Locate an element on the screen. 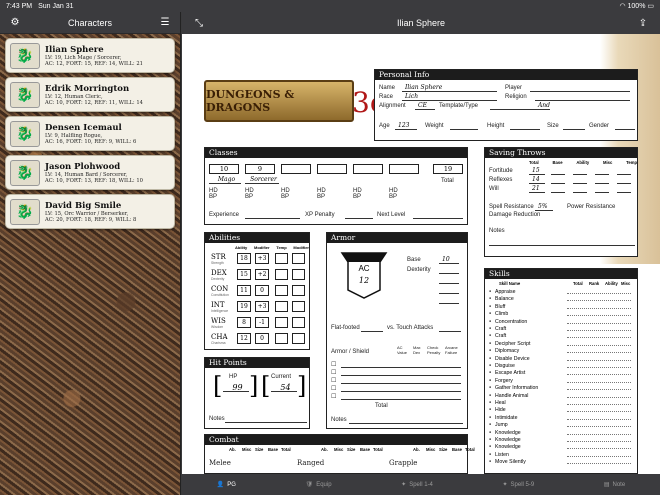  save-total: 14 is located at coordinates (537, 180).